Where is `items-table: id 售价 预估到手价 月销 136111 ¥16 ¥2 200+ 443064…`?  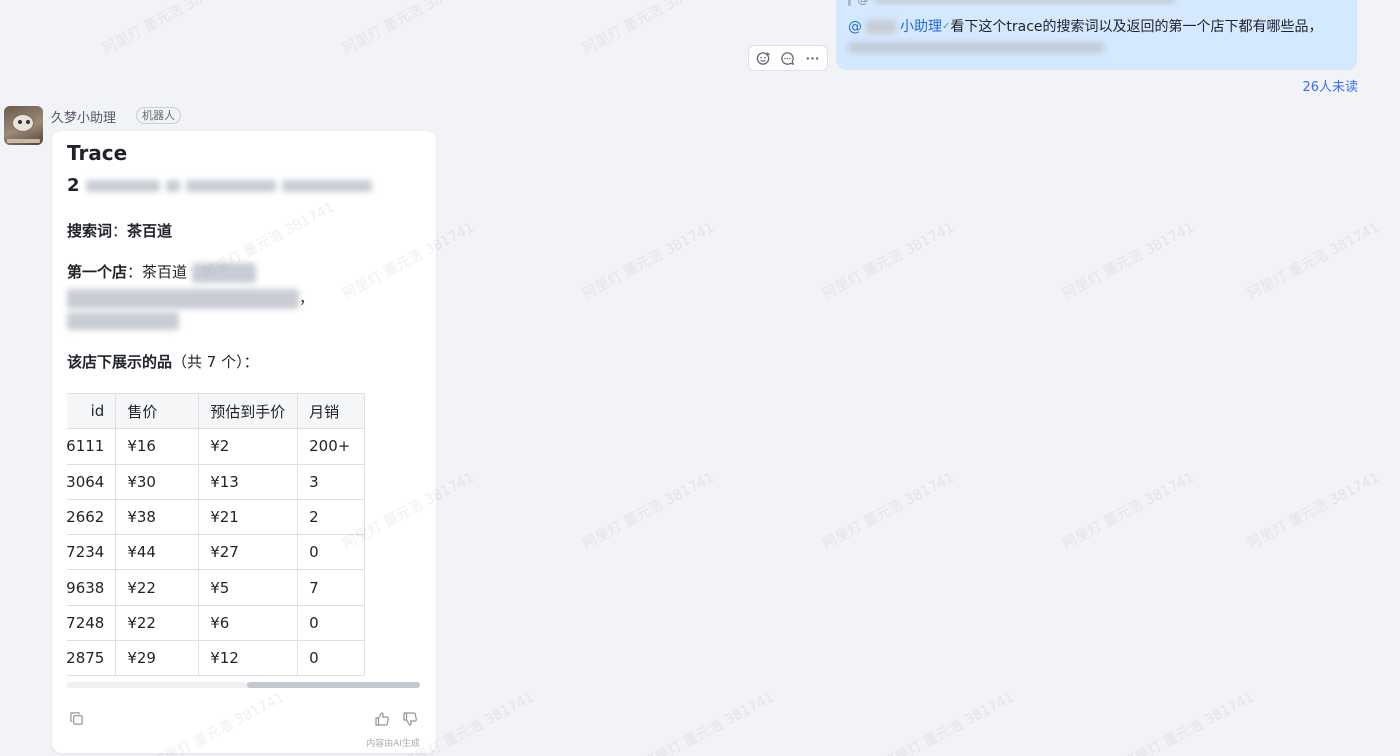 items-table: id 售价 预估到手价 月销 136111 ¥16 ¥2 200+ 443064… is located at coordinates (216, 535).